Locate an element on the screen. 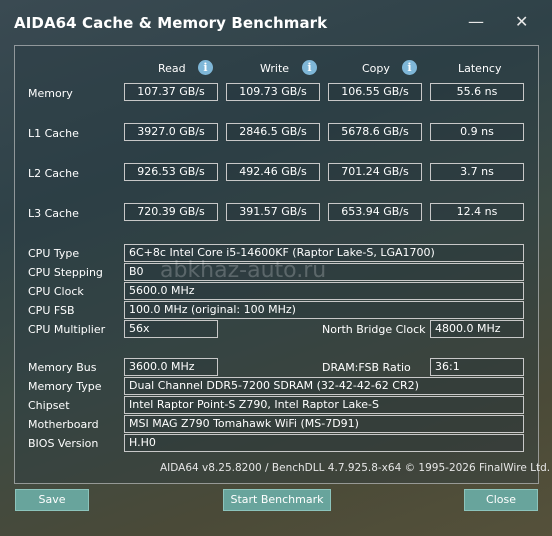  l1-row-label: L1 Cache is located at coordinates (53, 133).